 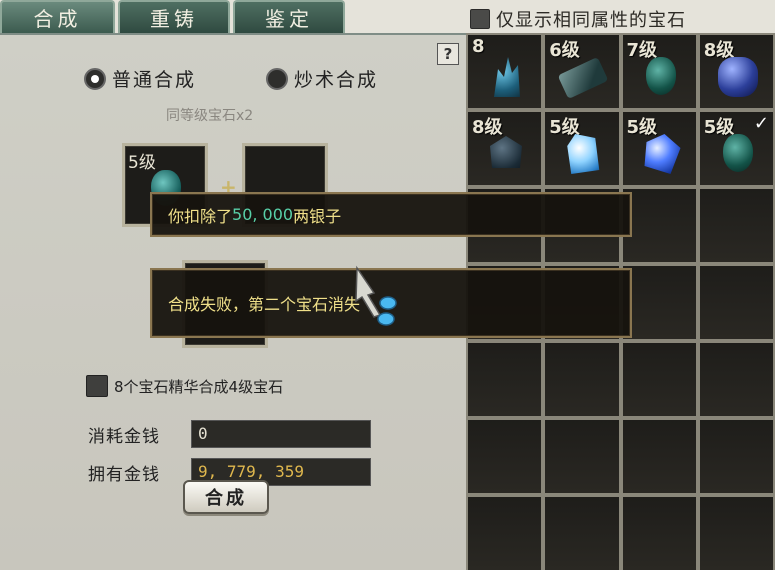 What do you see at coordinates (154, 80) in the screenshot?
I see `mode-normal-label: 普通合成` at bounding box center [154, 80].